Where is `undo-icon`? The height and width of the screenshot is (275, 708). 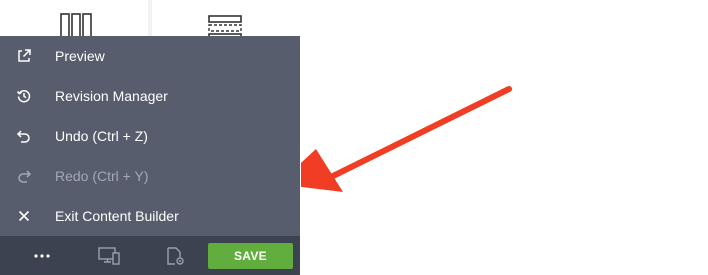 undo-icon is located at coordinates (23, 136).